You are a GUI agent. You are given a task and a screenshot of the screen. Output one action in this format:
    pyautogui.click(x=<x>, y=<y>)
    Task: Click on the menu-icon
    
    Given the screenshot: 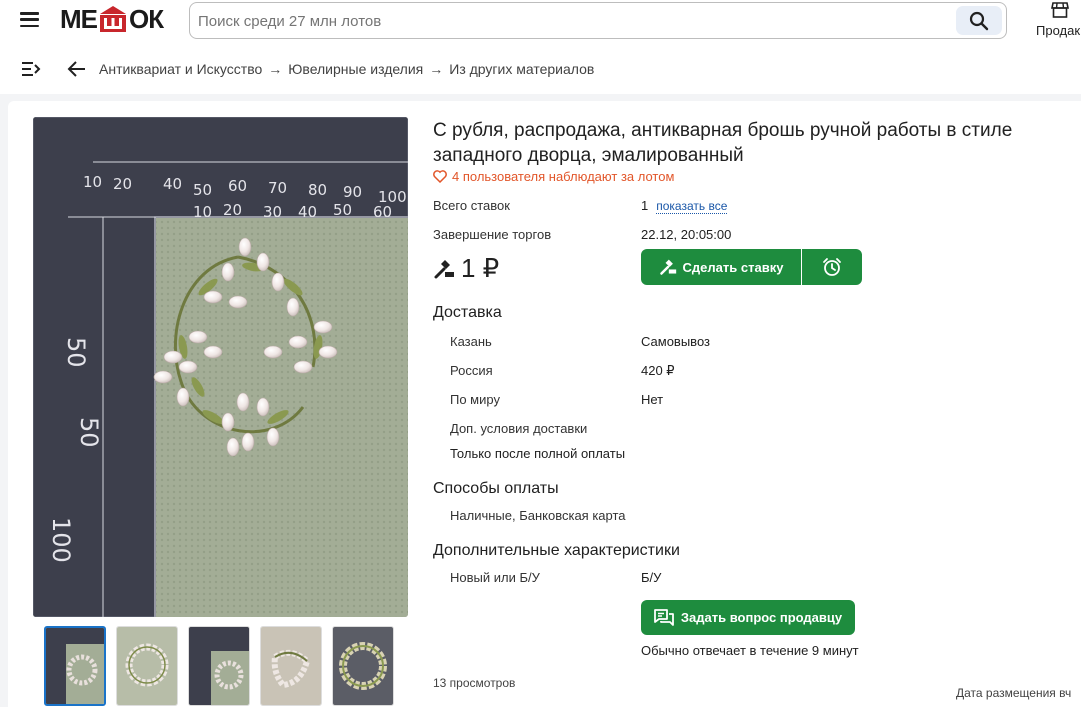 What is the action you would take?
    pyautogui.click(x=29, y=19)
    